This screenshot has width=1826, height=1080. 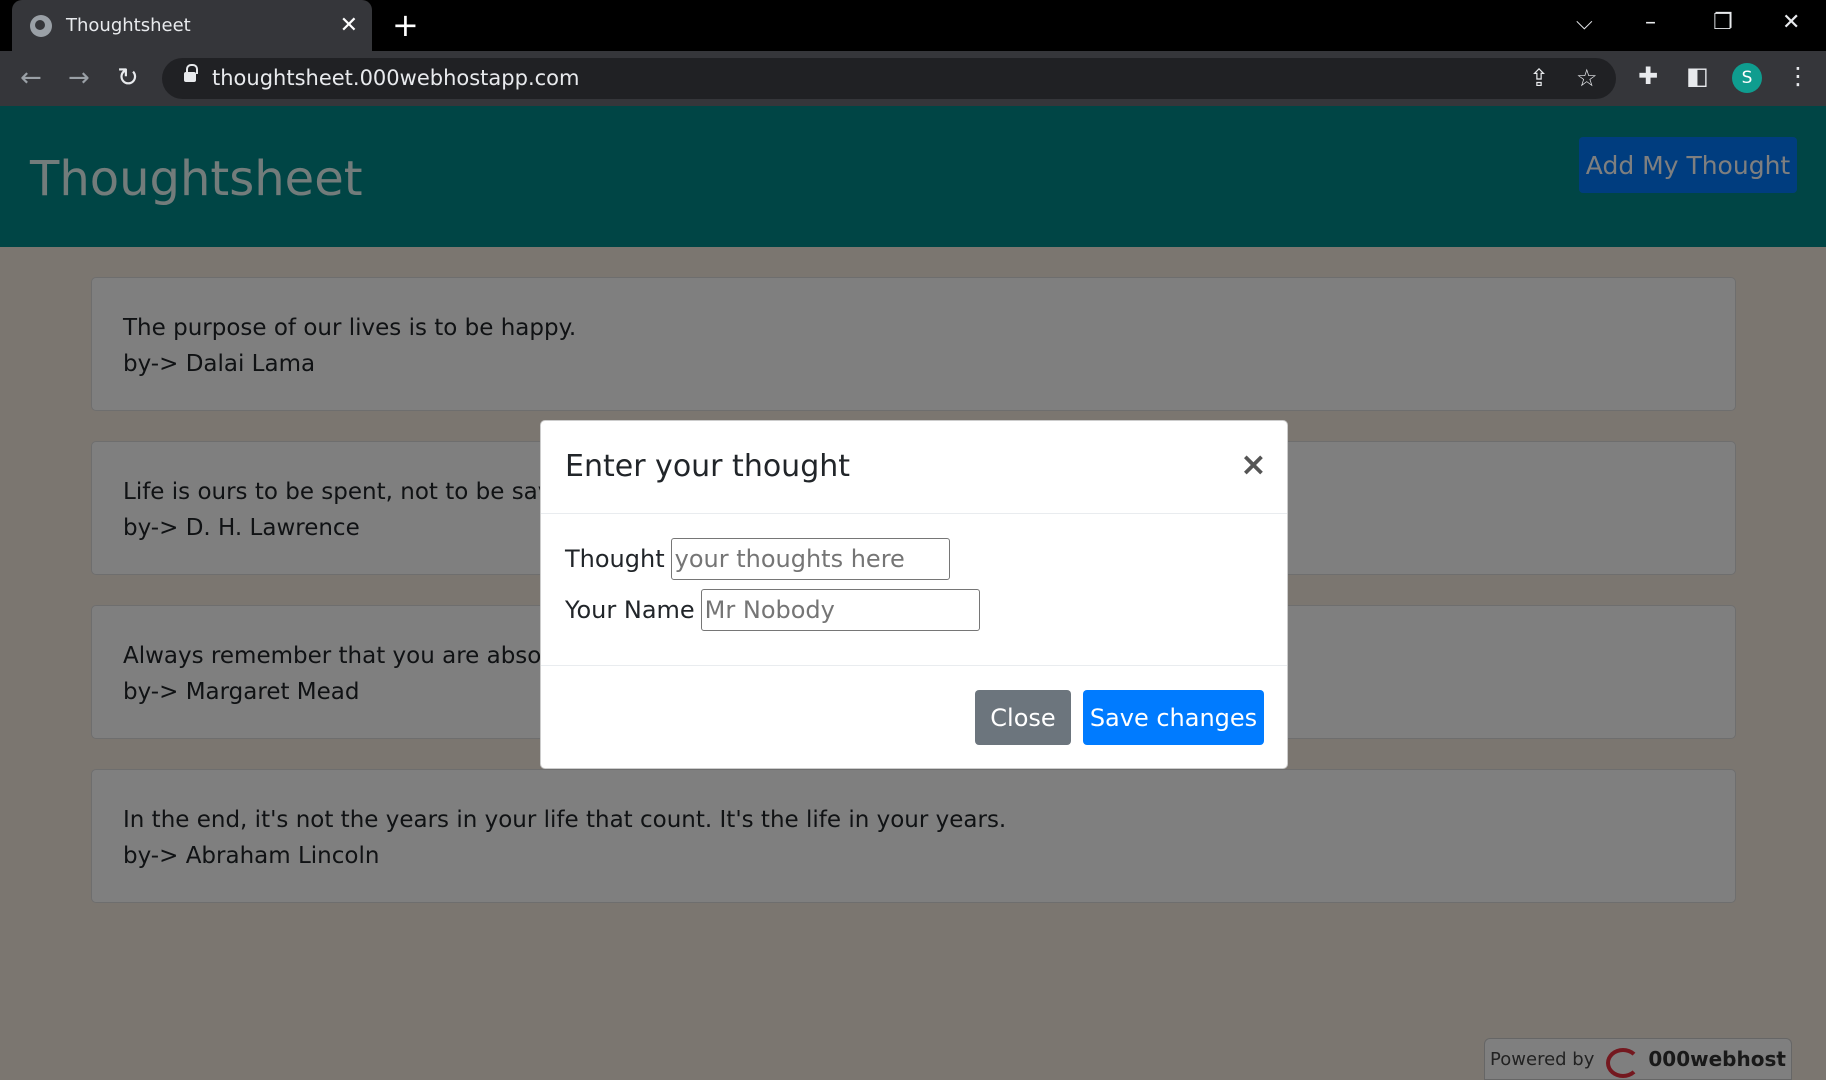 What do you see at coordinates (1650, 22) in the screenshot?
I see `minimize-icon: –` at bounding box center [1650, 22].